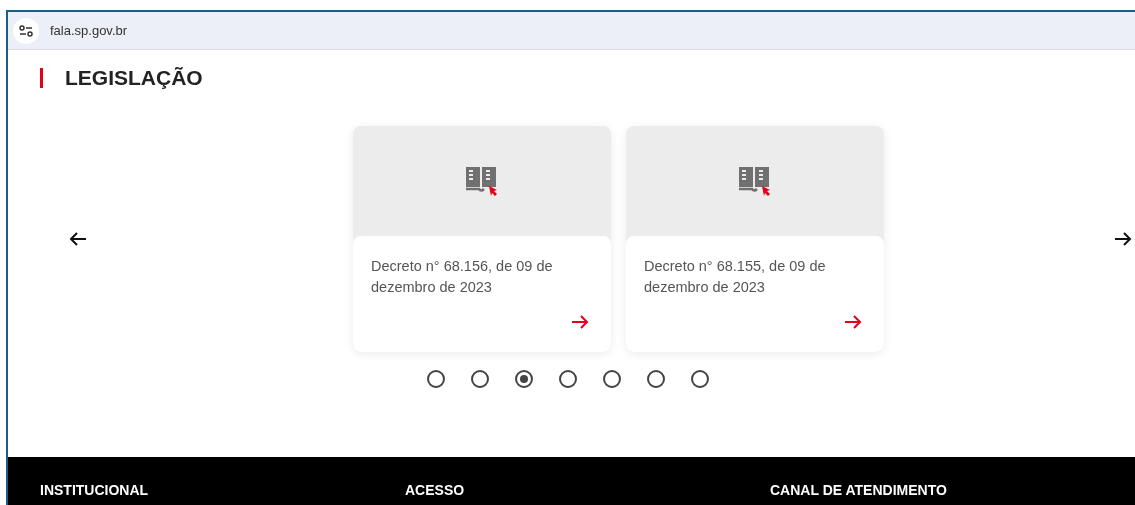 This screenshot has height=505, width=1135. Describe the element at coordinates (89, 30) in the screenshot. I see `url-text: fala.sp.gov.br` at that location.